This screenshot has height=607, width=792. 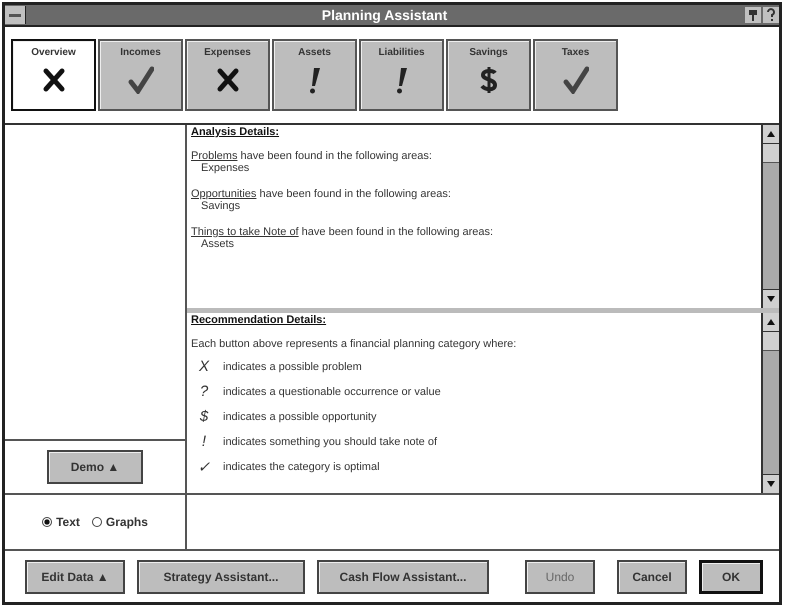 What do you see at coordinates (120, 522) in the screenshot?
I see `view-radio: Graphs` at bounding box center [120, 522].